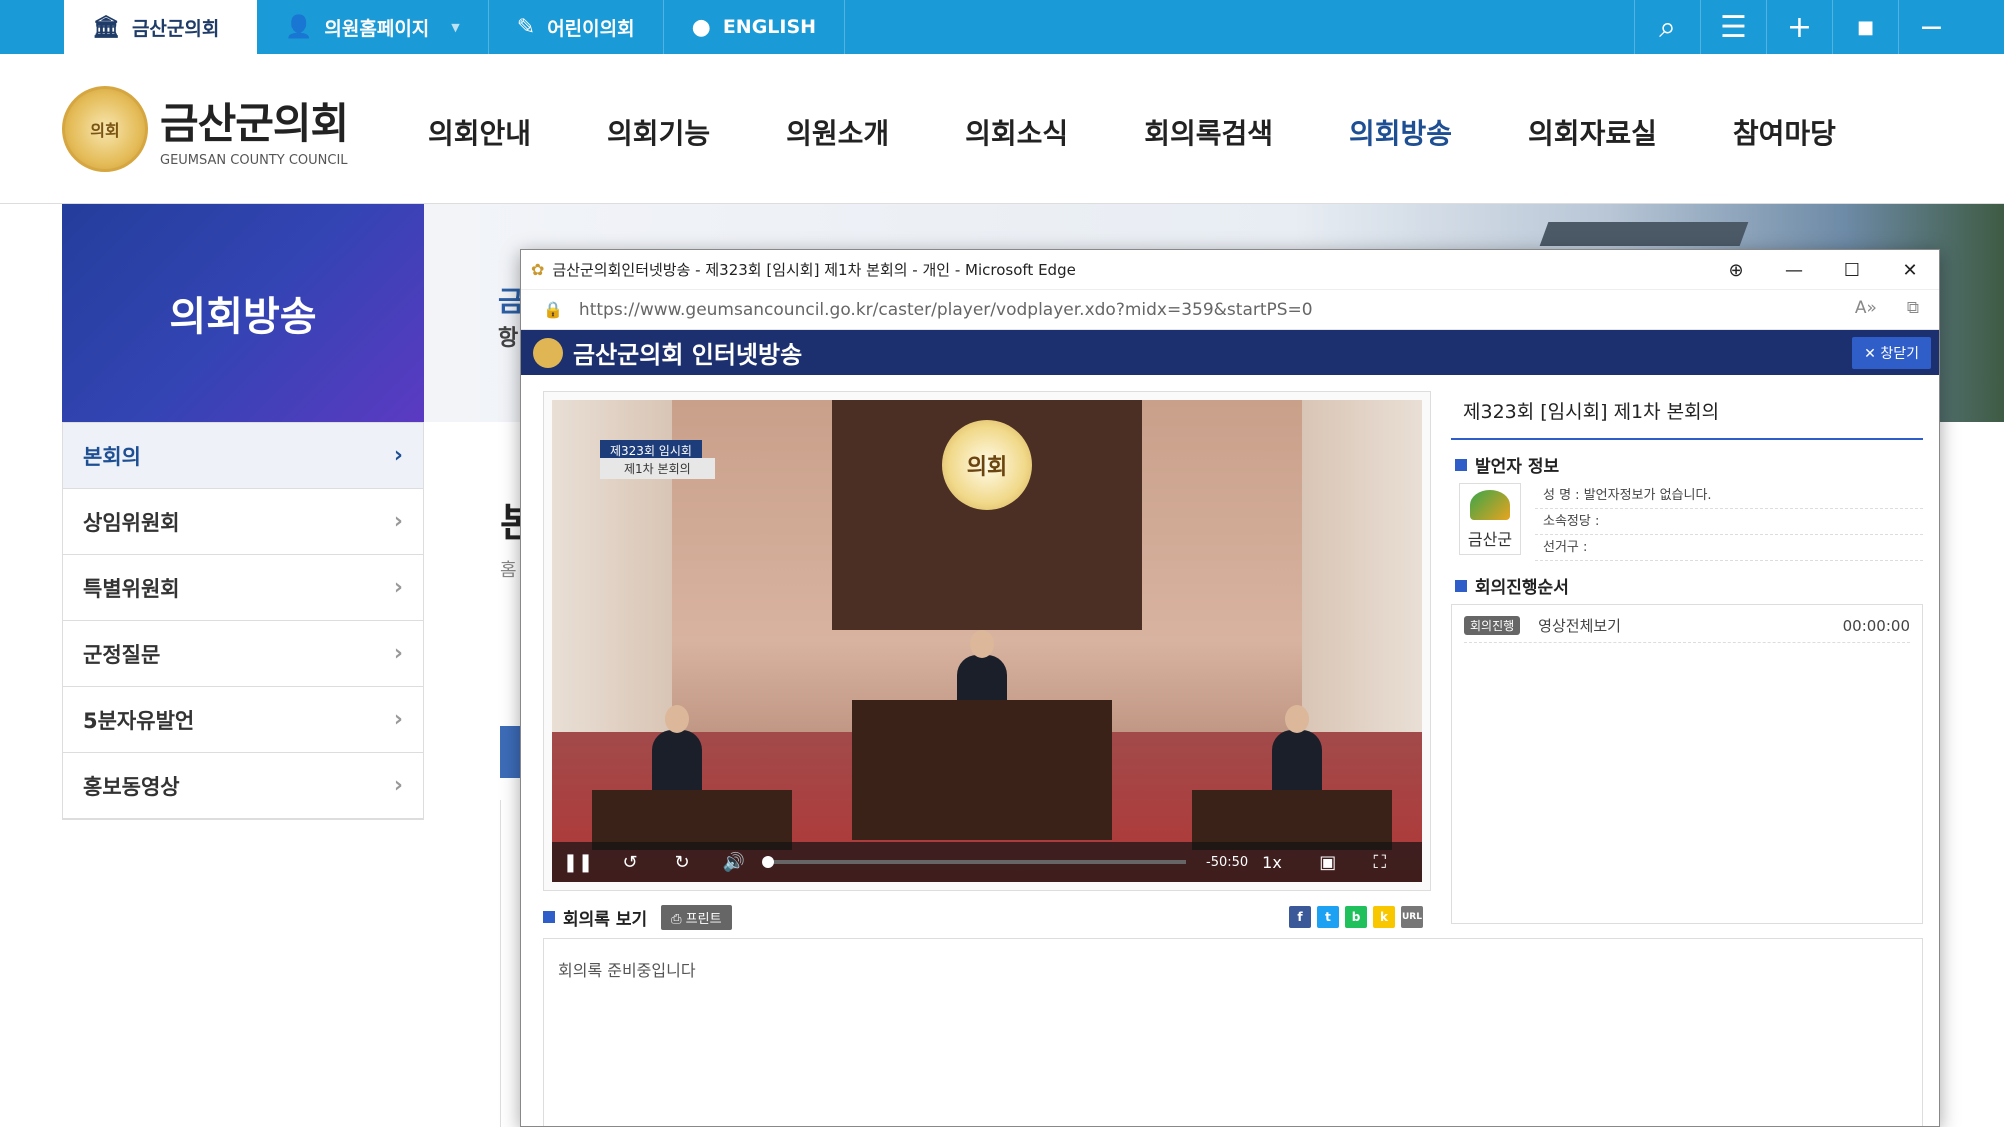 The image size is (2004, 1127). I want to click on video-scene-desk-center, so click(982, 770).